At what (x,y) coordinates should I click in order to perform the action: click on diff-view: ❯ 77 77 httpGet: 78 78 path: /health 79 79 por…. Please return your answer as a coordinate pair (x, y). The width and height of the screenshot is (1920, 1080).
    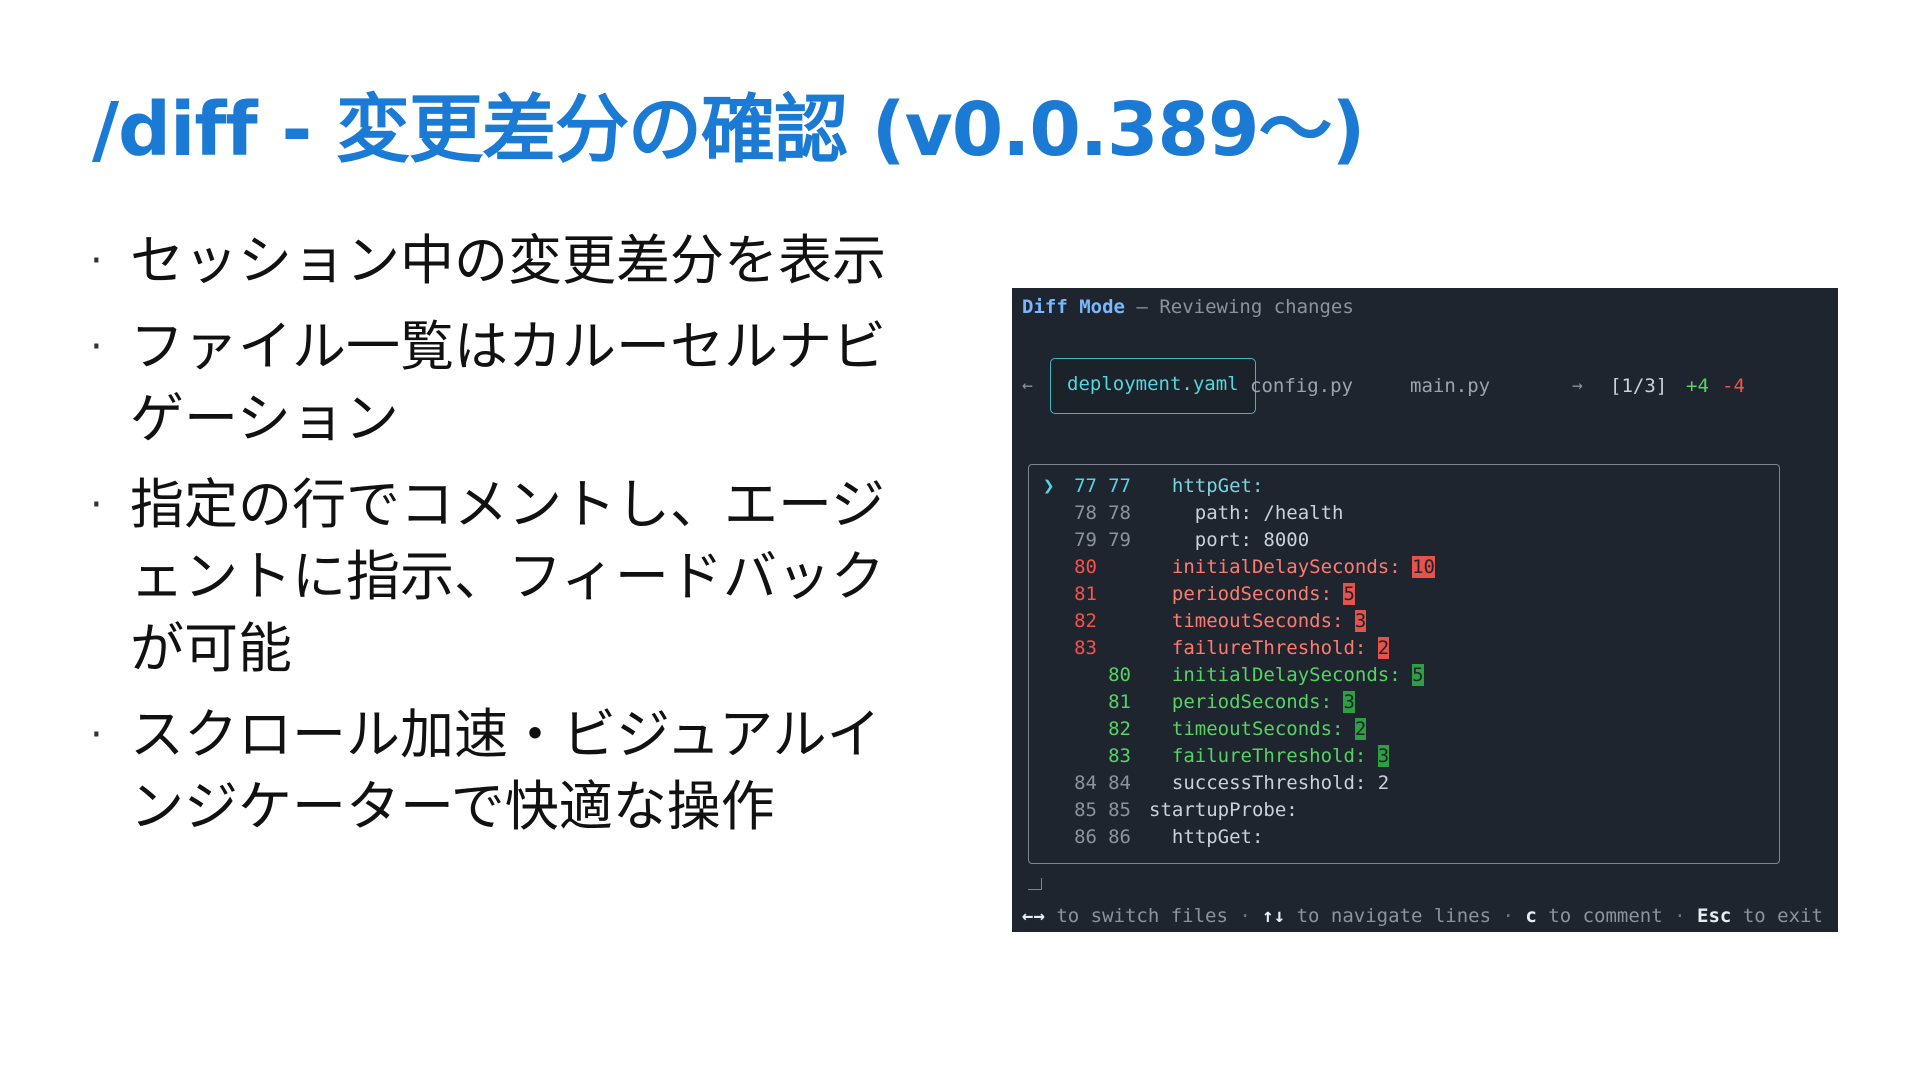
    Looking at the image, I should click on (1404, 664).